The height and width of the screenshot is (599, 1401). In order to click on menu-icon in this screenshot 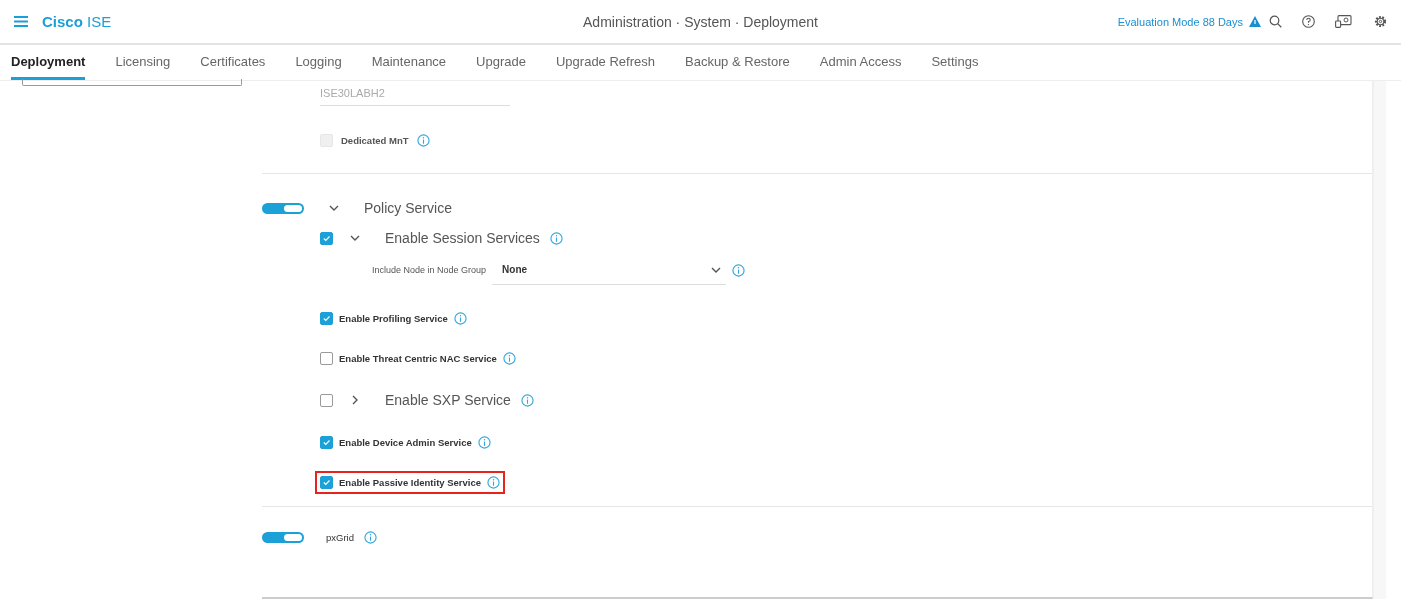, I will do `click(21, 21)`.